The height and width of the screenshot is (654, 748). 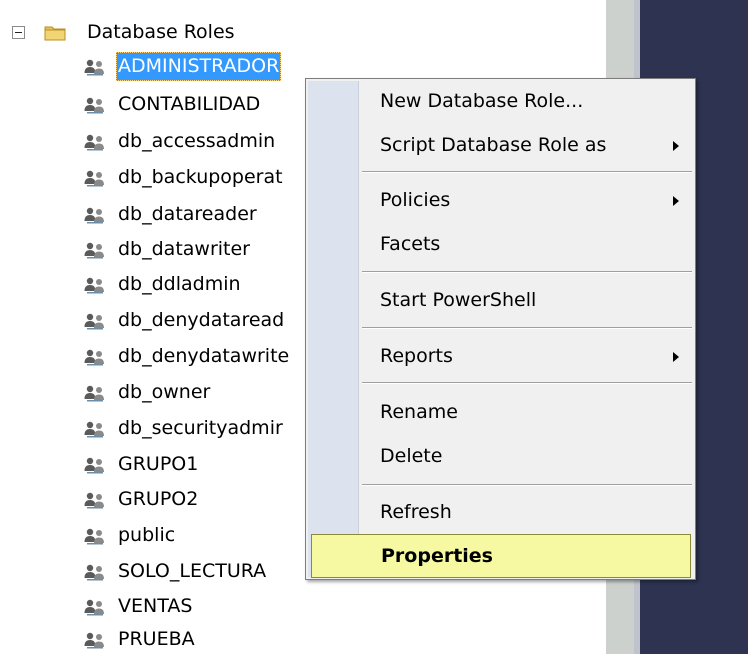 I want to click on role-label: GRUPO1, so click(x=158, y=464).